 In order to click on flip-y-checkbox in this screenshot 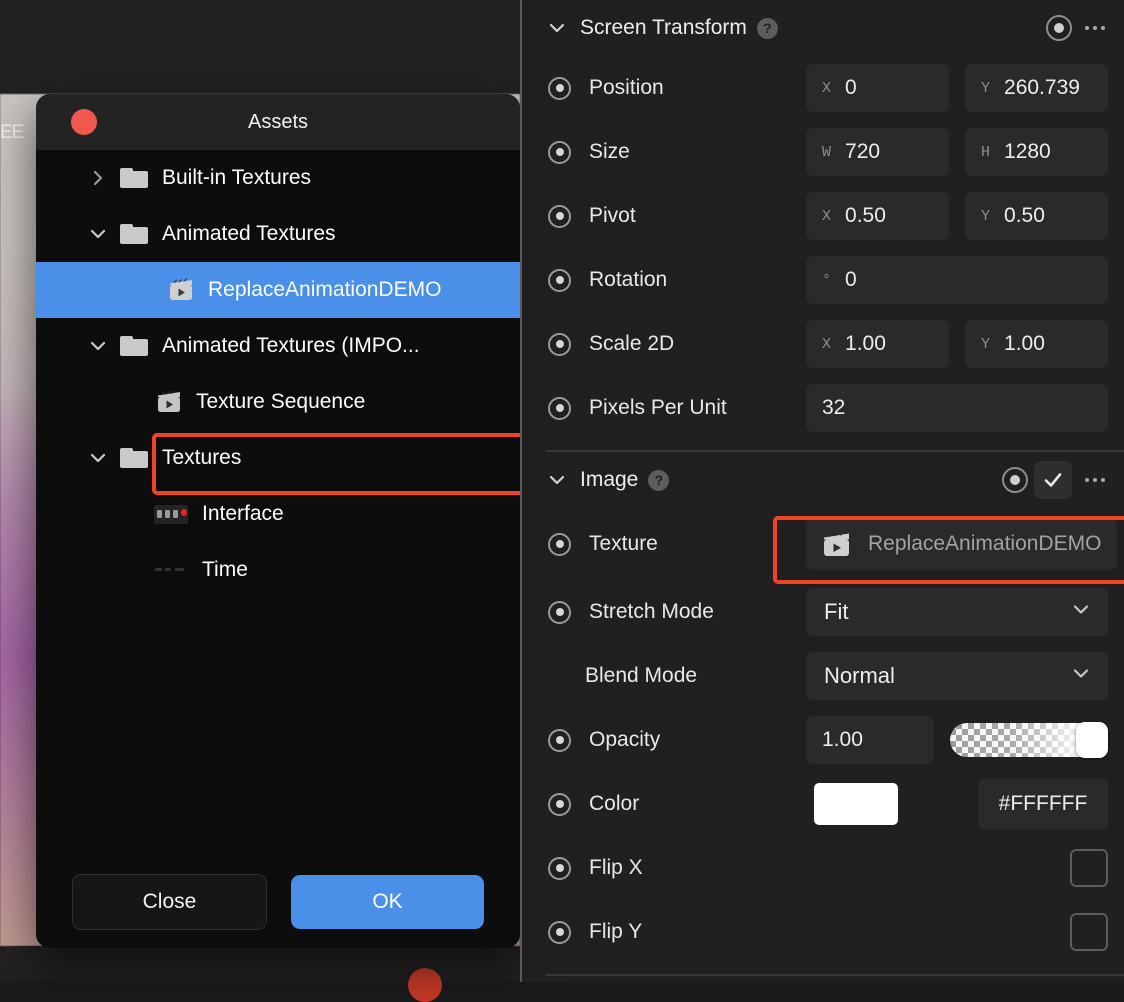, I will do `click(1089, 932)`.